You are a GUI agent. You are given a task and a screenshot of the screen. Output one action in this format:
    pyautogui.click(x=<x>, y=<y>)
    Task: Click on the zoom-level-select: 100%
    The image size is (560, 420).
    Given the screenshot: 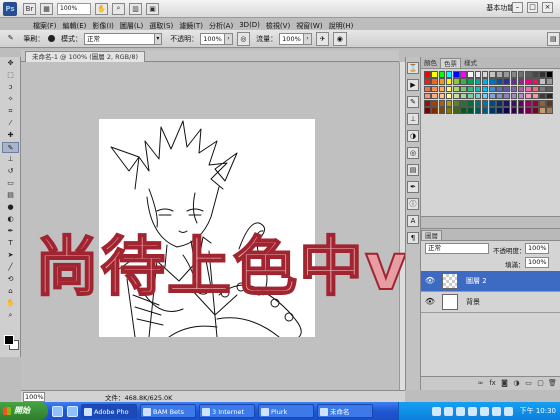 What is the action you would take?
    pyautogui.click(x=74, y=8)
    